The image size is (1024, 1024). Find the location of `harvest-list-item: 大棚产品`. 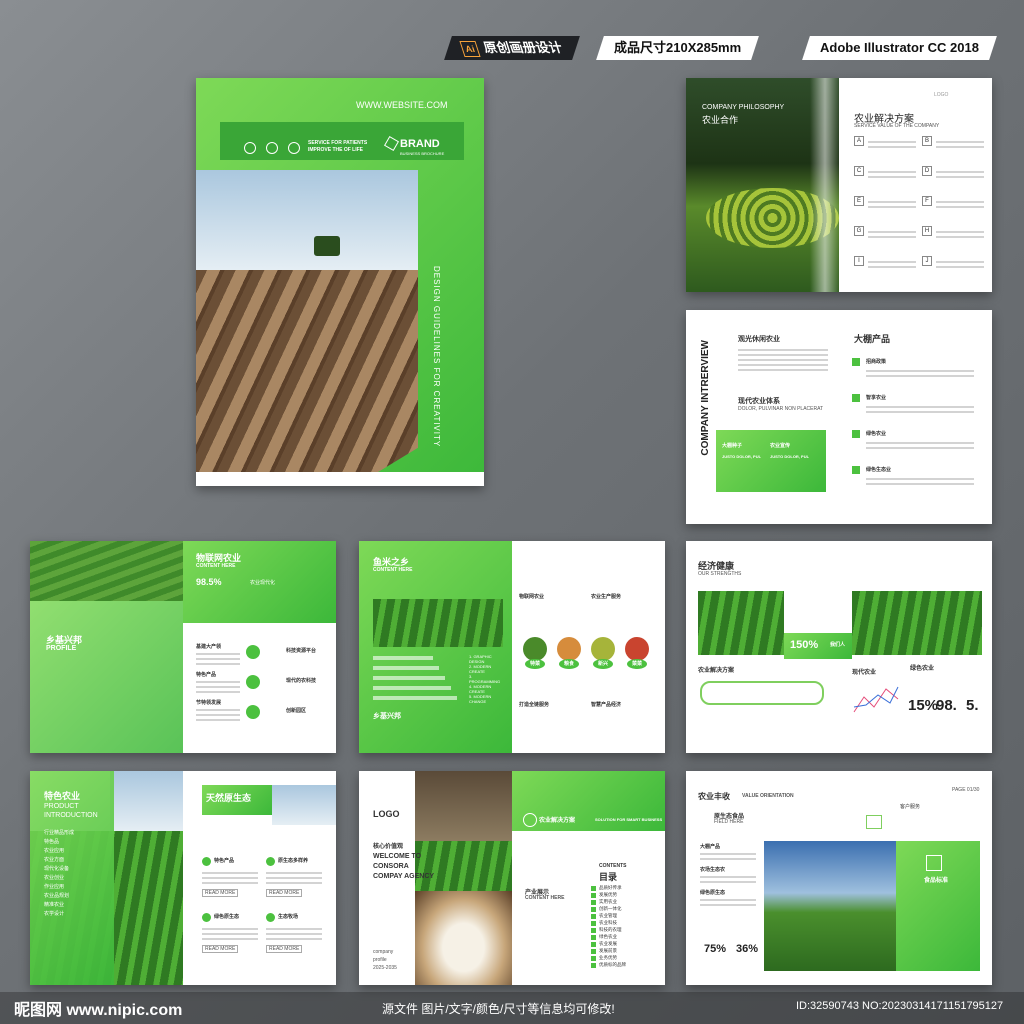

harvest-list-item: 大棚产品 is located at coordinates (710, 847).